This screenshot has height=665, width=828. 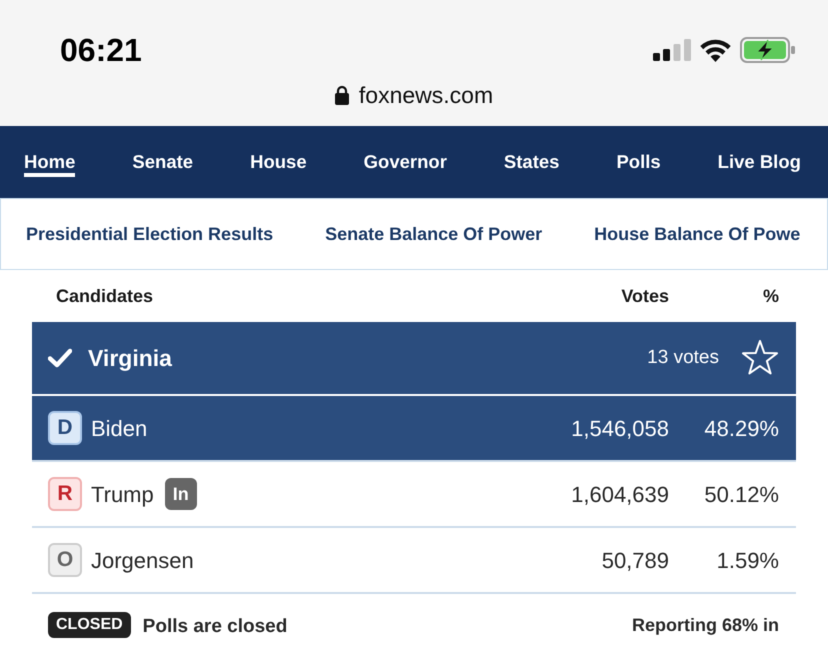 What do you see at coordinates (620, 428) in the screenshot?
I see `vote-count: 1,546,058` at bounding box center [620, 428].